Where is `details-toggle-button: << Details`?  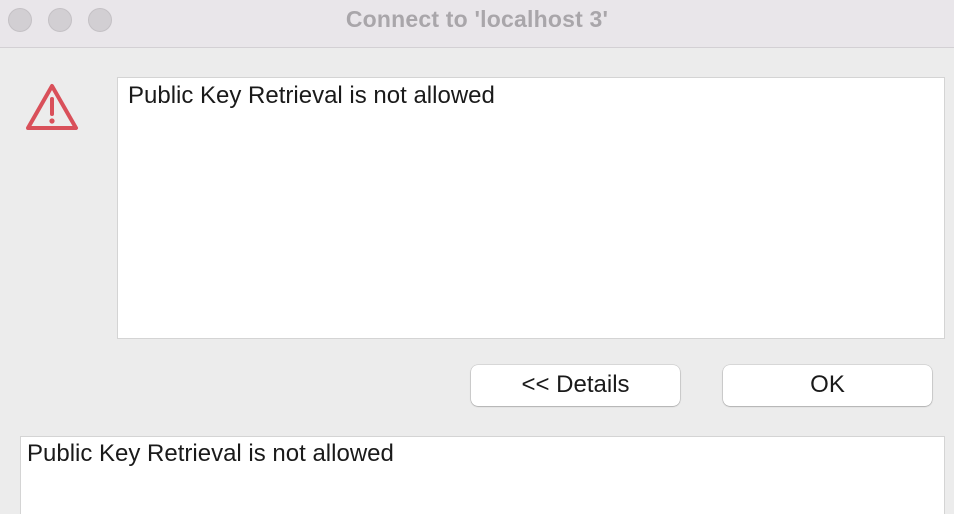 details-toggle-button: << Details is located at coordinates (575, 385).